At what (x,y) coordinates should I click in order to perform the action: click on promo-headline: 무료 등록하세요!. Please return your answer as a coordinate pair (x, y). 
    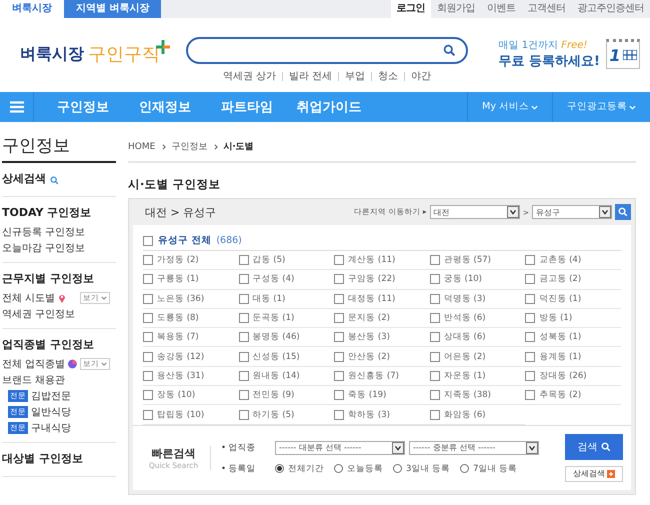
    Looking at the image, I should click on (549, 61).